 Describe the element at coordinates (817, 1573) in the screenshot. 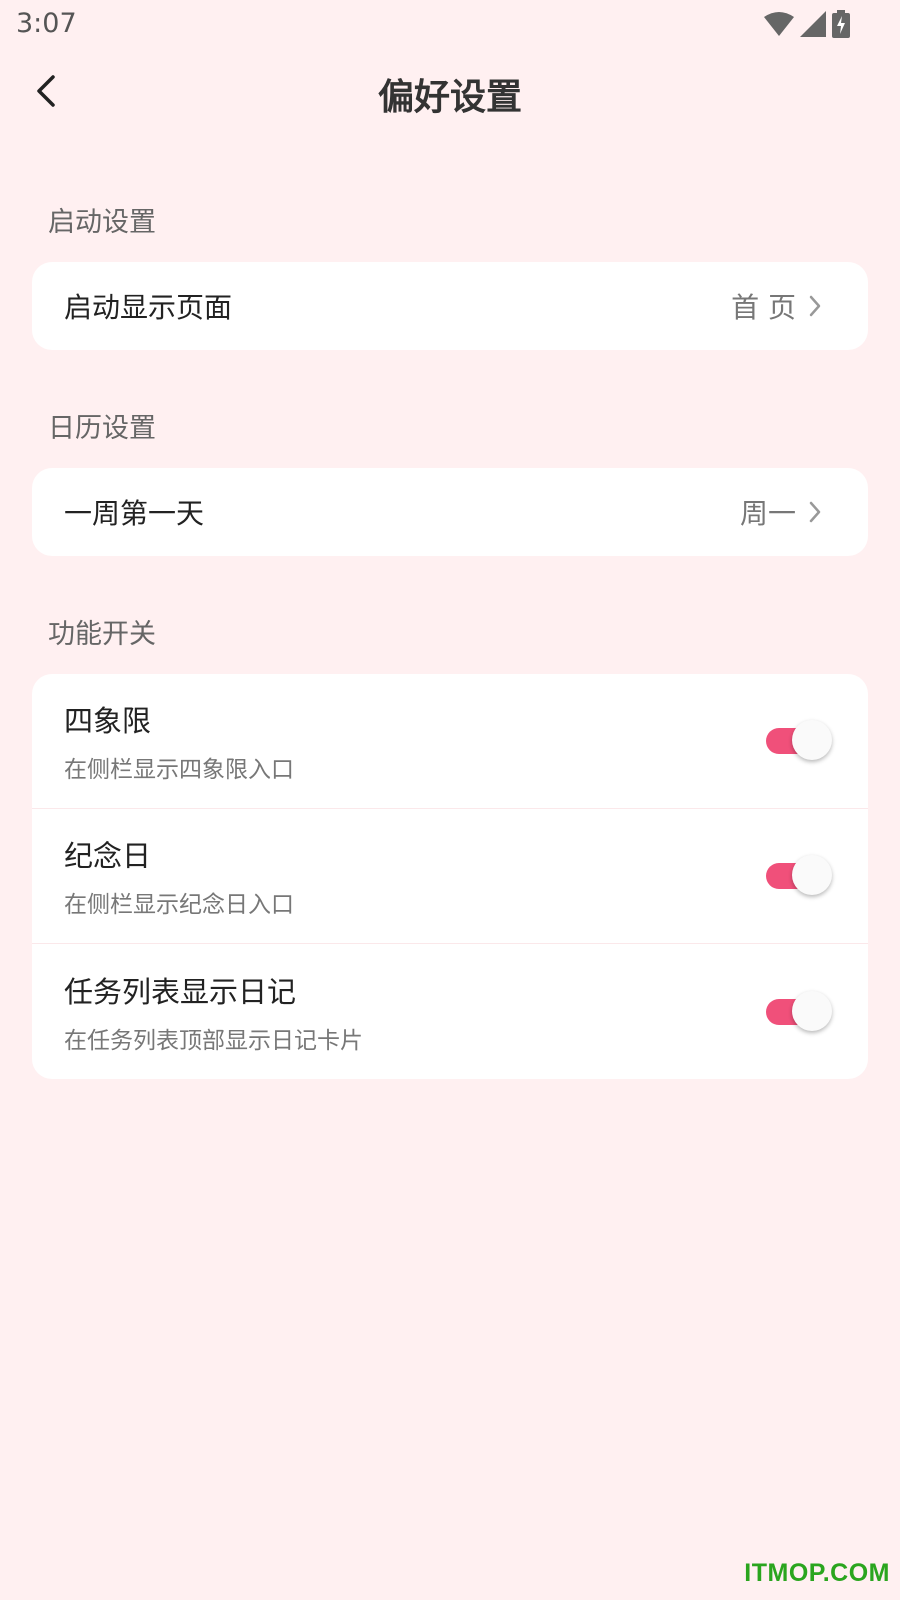

I see `watermark: ITMOP.COM` at that location.